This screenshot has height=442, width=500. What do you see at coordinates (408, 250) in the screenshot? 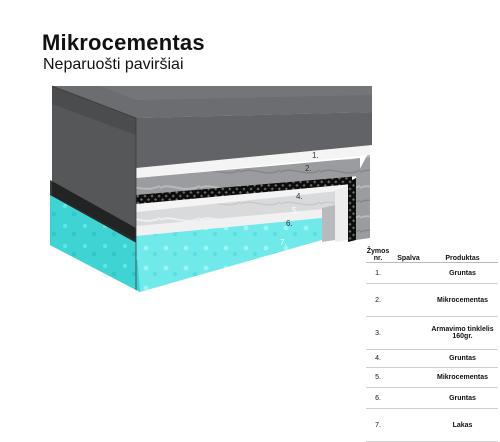
I see `legend-header-color: Spalva` at bounding box center [408, 250].